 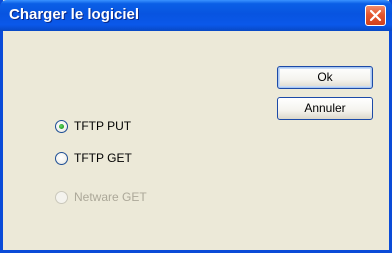 I want to click on cancel-button: Annuler, so click(x=325, y=108).